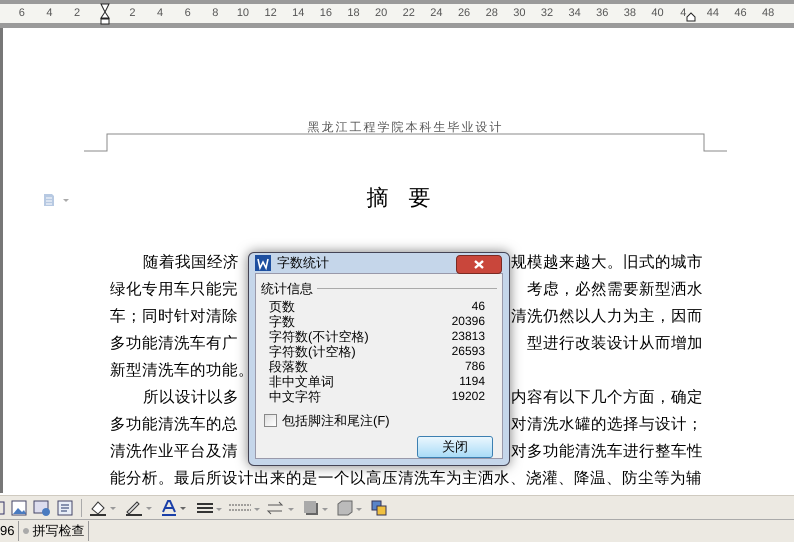 The width and height of the screenshot is (794, 542). Describe the element at coordinates (10, 531) in the screenshot. I see `page-count: 96` at that location.